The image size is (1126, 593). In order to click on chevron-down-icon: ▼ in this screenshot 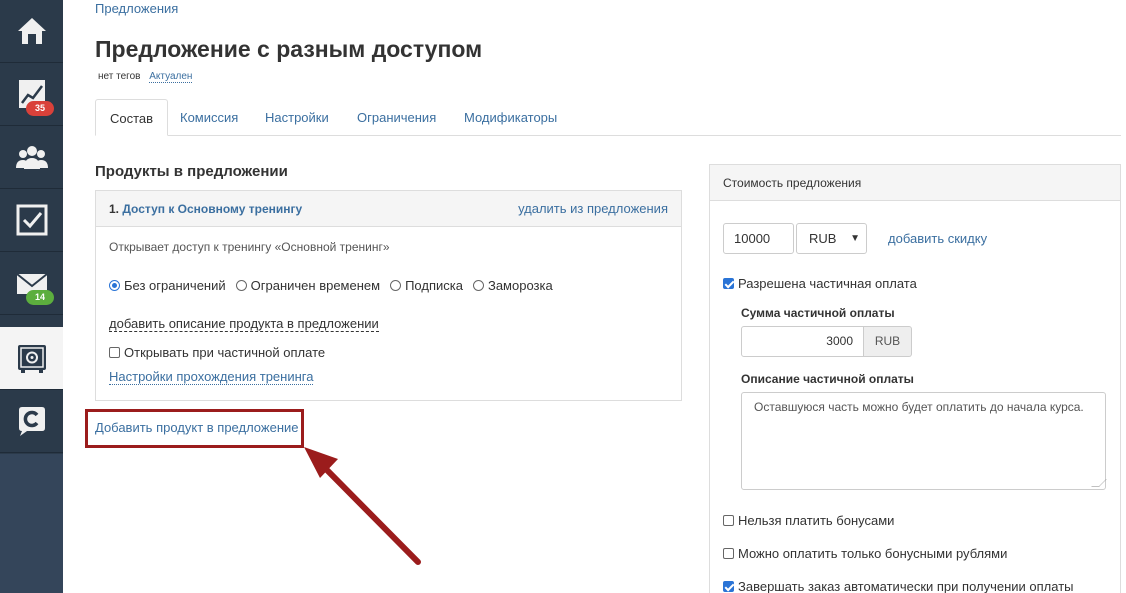, I will do `click(855, 238)`.